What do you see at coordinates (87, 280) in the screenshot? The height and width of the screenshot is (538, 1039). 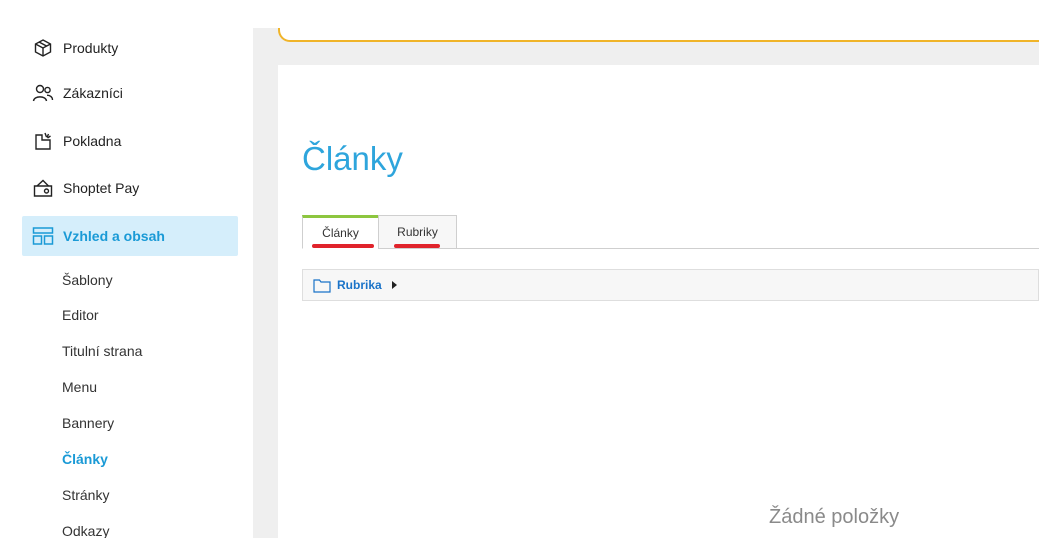 I see `sidebar-subitem-sablony: Šablony` at bounding box center [87, 280].